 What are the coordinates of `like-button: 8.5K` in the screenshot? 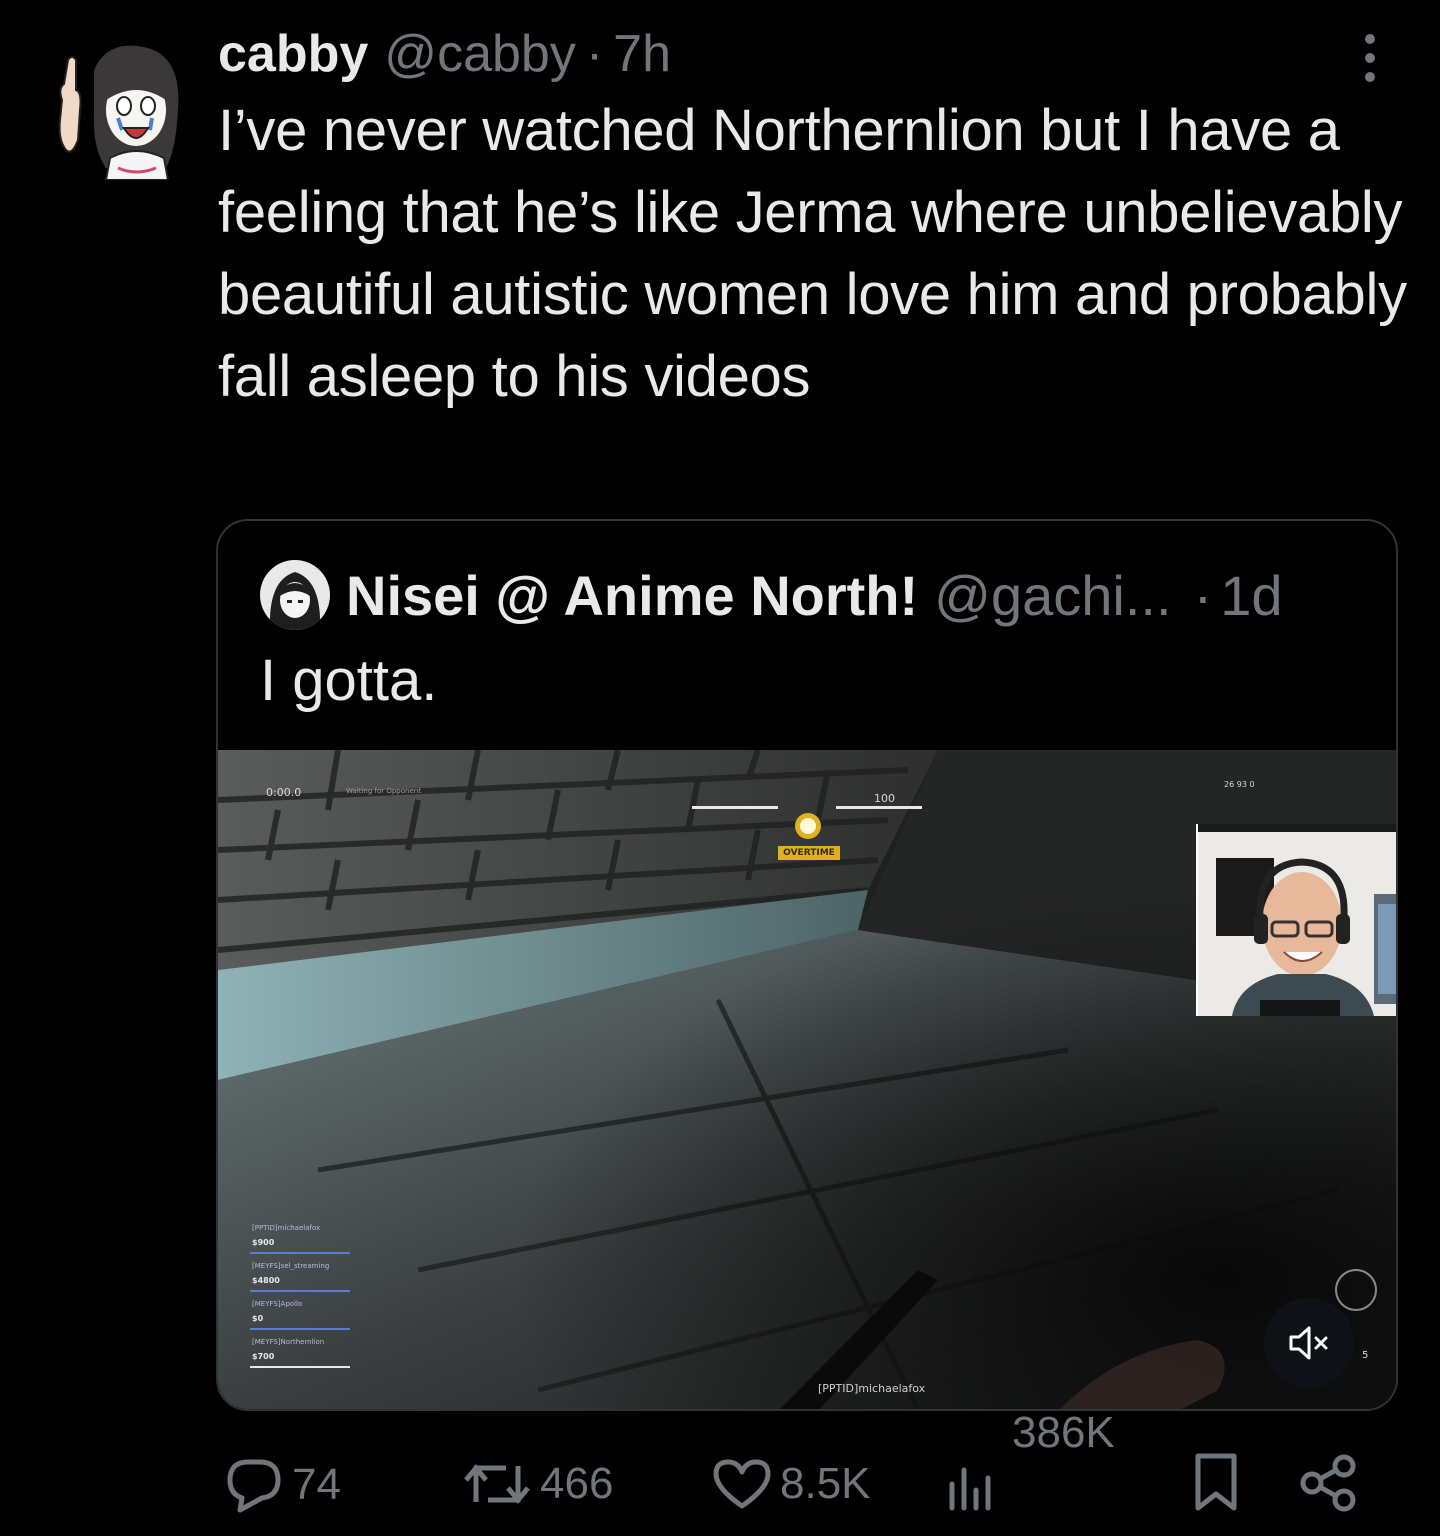 It's located at (791, 1484).